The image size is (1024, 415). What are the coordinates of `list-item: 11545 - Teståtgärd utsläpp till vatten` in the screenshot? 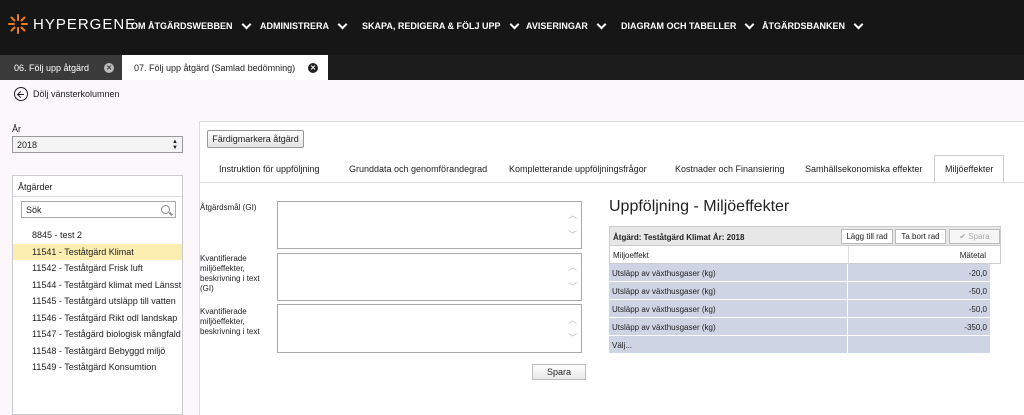 It's located at (97, 301).